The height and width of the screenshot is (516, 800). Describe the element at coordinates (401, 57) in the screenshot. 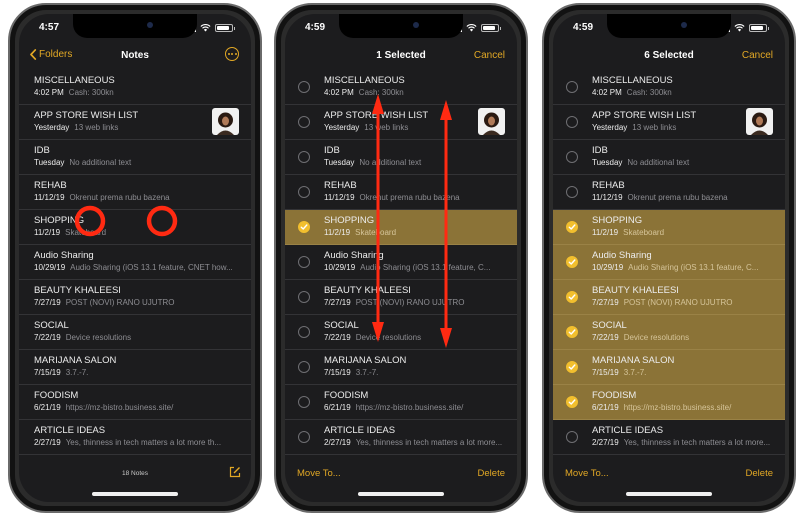

I see `navbar: 1 Selected Cancel` at that location.